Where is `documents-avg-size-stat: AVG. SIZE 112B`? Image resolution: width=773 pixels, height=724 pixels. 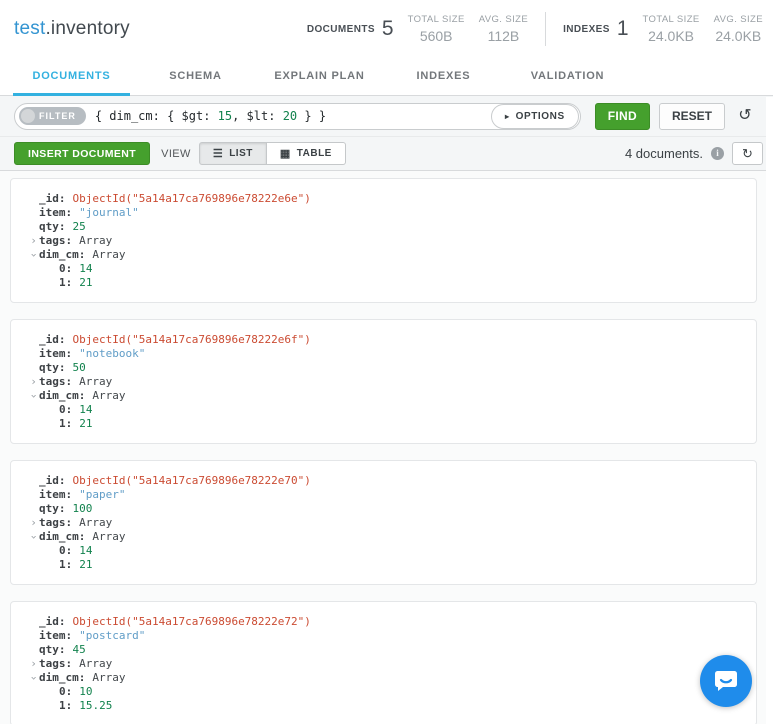
documents-avg-size-stat: AVG. SIZE 112B is located at coordinates (503, 29).